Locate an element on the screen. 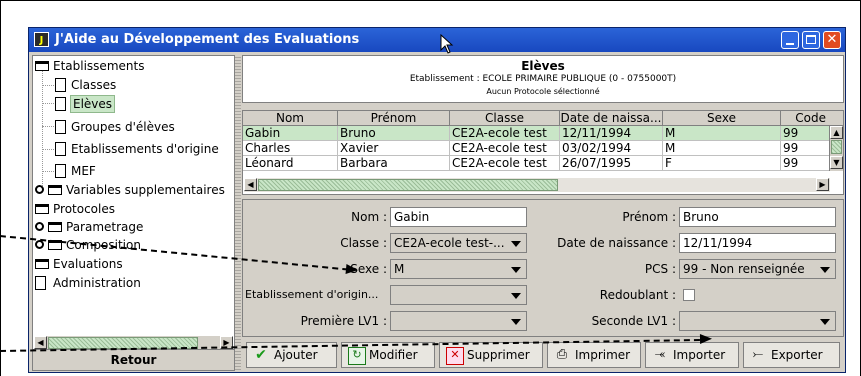 Image resolution: width=861 pixels, height=376 pixels. edit-icon: ↻ is located at coordinates (357, 356).